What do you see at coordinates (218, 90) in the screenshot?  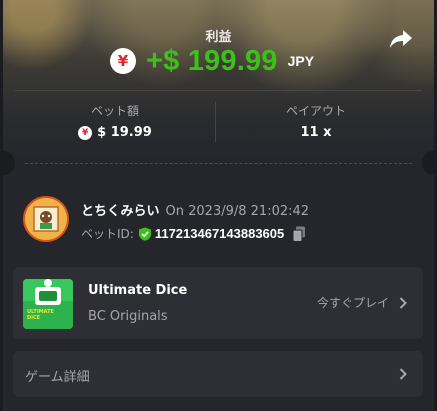 I see `divider` at bounding box center [218, 90].